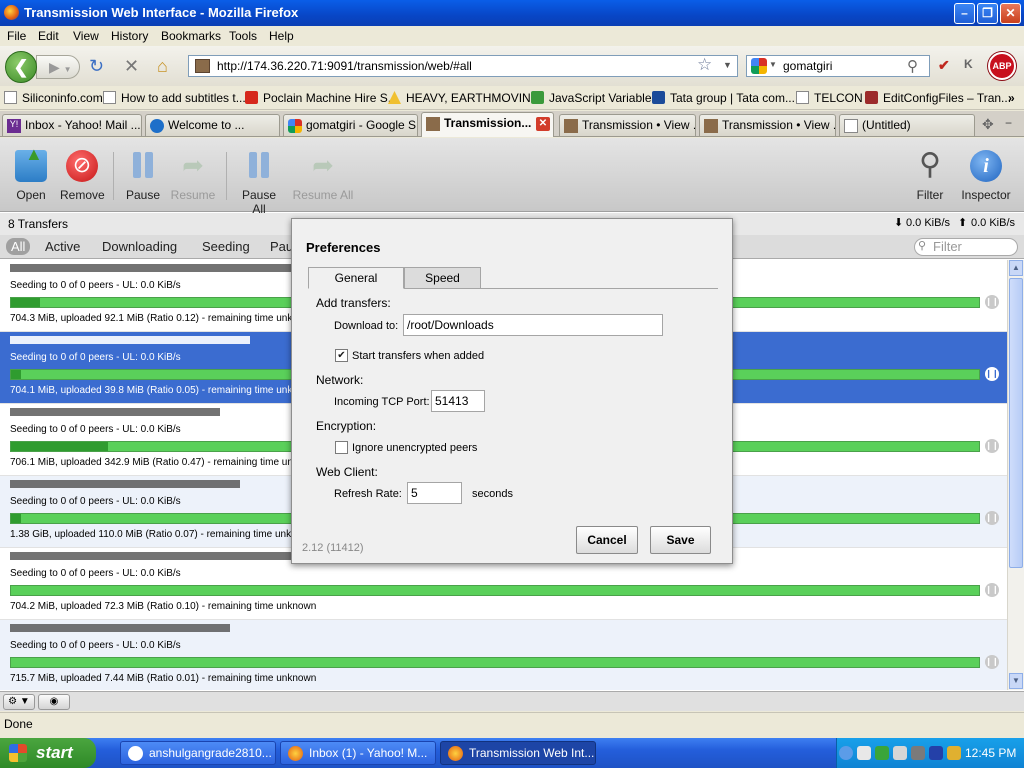 The height and width of the screenshot is (768, 1024). What do you see at coordinates (323, 176) in the screenshot?
I see `resume-all-button: ➦ Resume All` at bounding box center [323, 176].